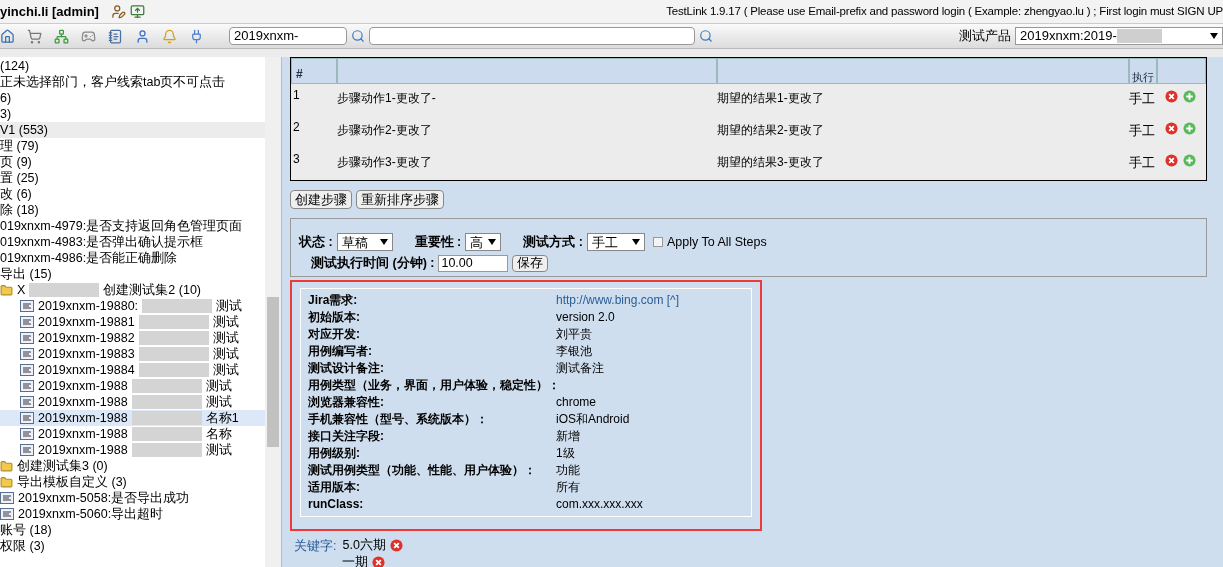 The height and width of the screenshot is (567, 1223). I want to click on tree-item: 账号 (18), so click(132, 530).